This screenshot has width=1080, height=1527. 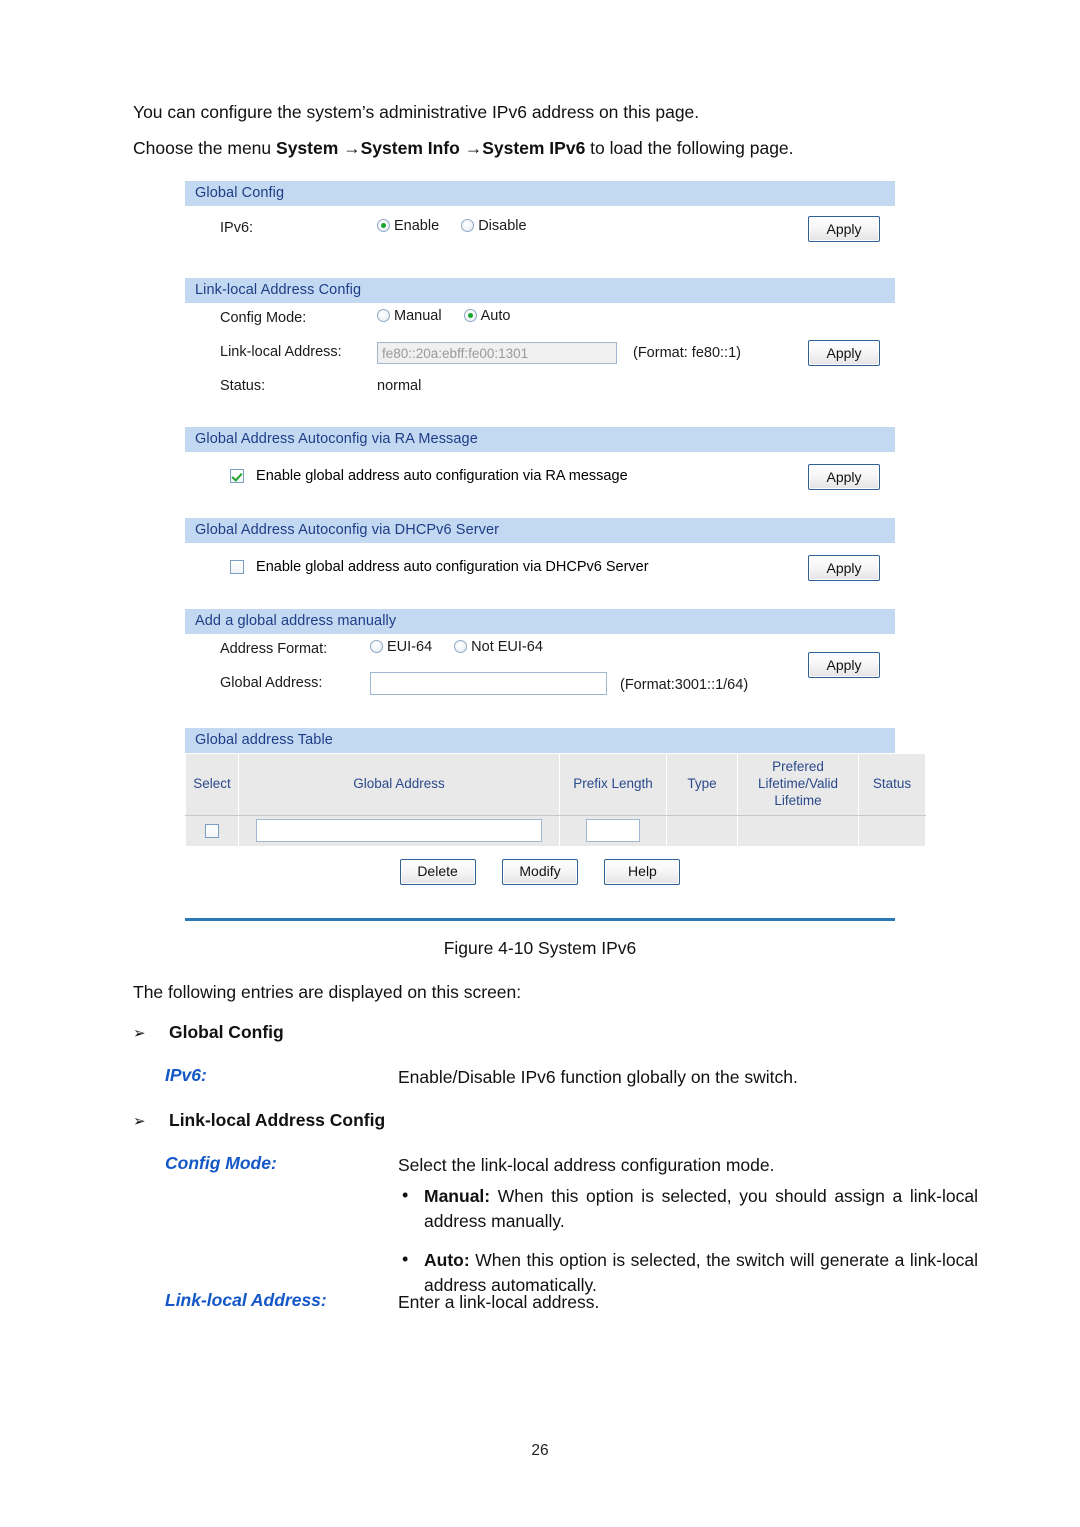 I want to click on radio-not-eui64-icon, so click(x=461, y=647).